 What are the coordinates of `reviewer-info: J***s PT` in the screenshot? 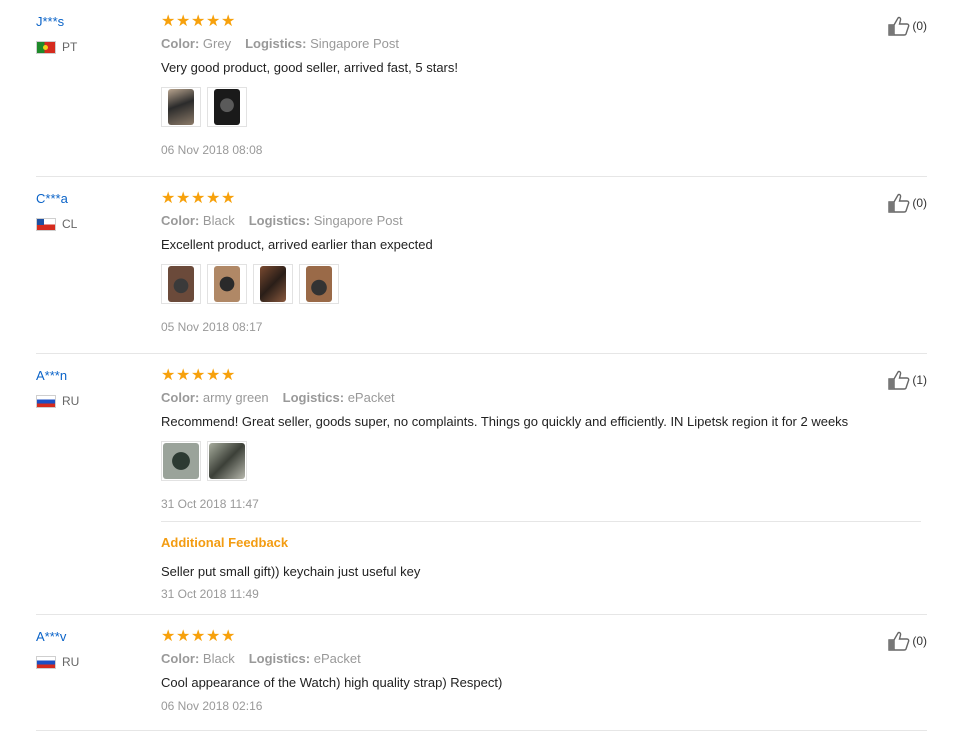 It's located at (96, 34).